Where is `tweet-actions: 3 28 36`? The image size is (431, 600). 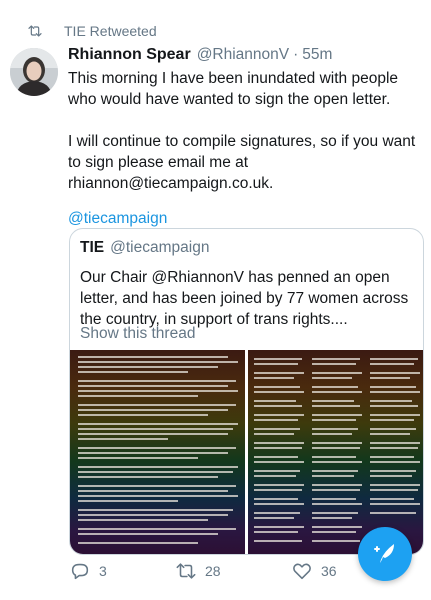
tweet-actions: 3 28 36 is located at coordinates (219, 571).